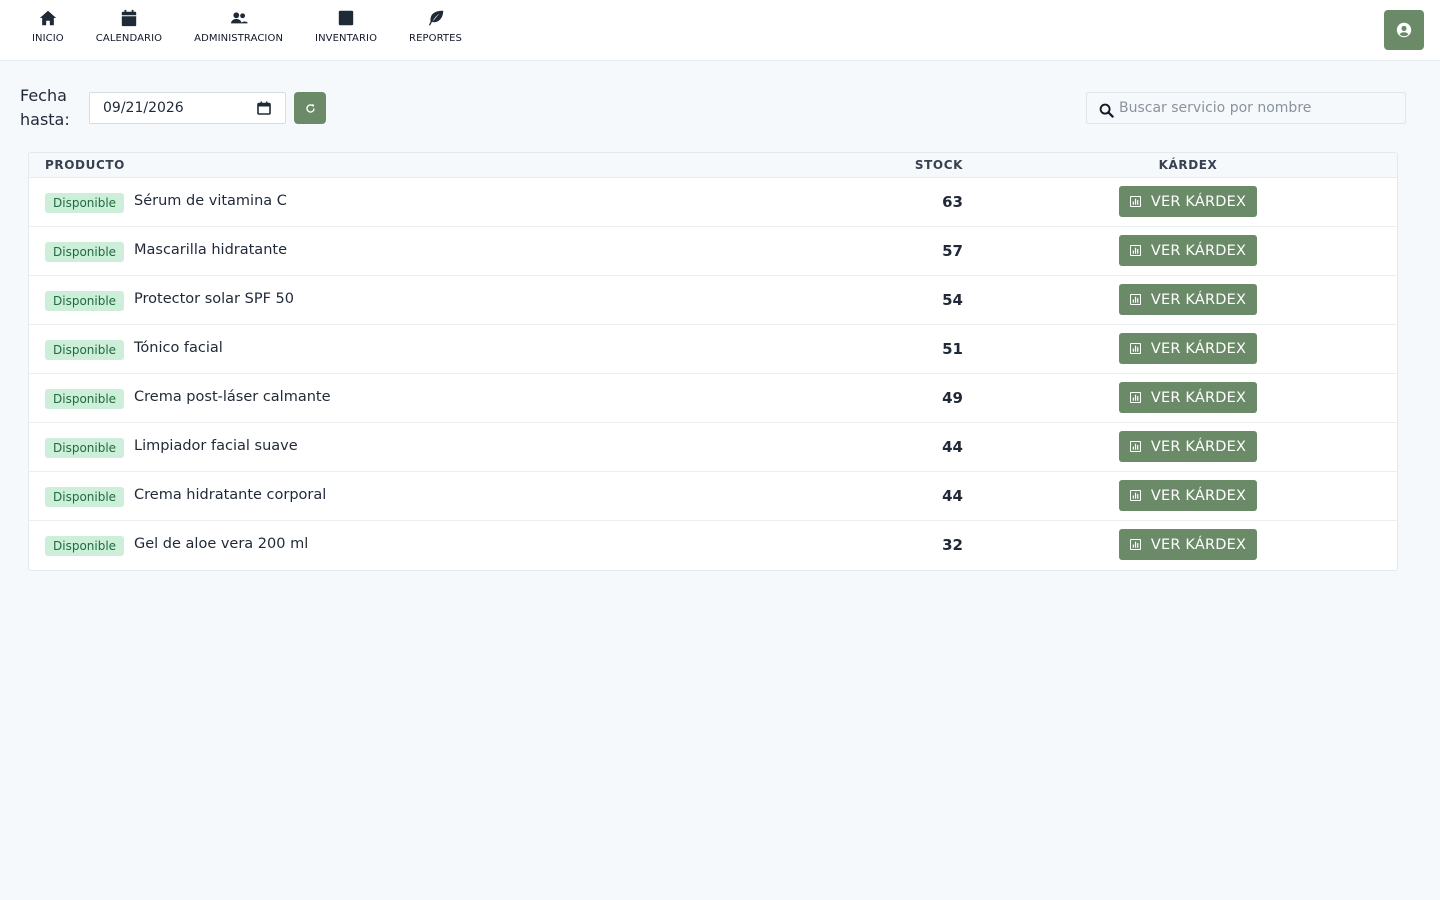 The height and width of the screenshot is (900, 1440). What do you see at coordinates (85, 165) in the screenshot?
I see `header-product: PRODUCTO` at bounding box center [85, 165].